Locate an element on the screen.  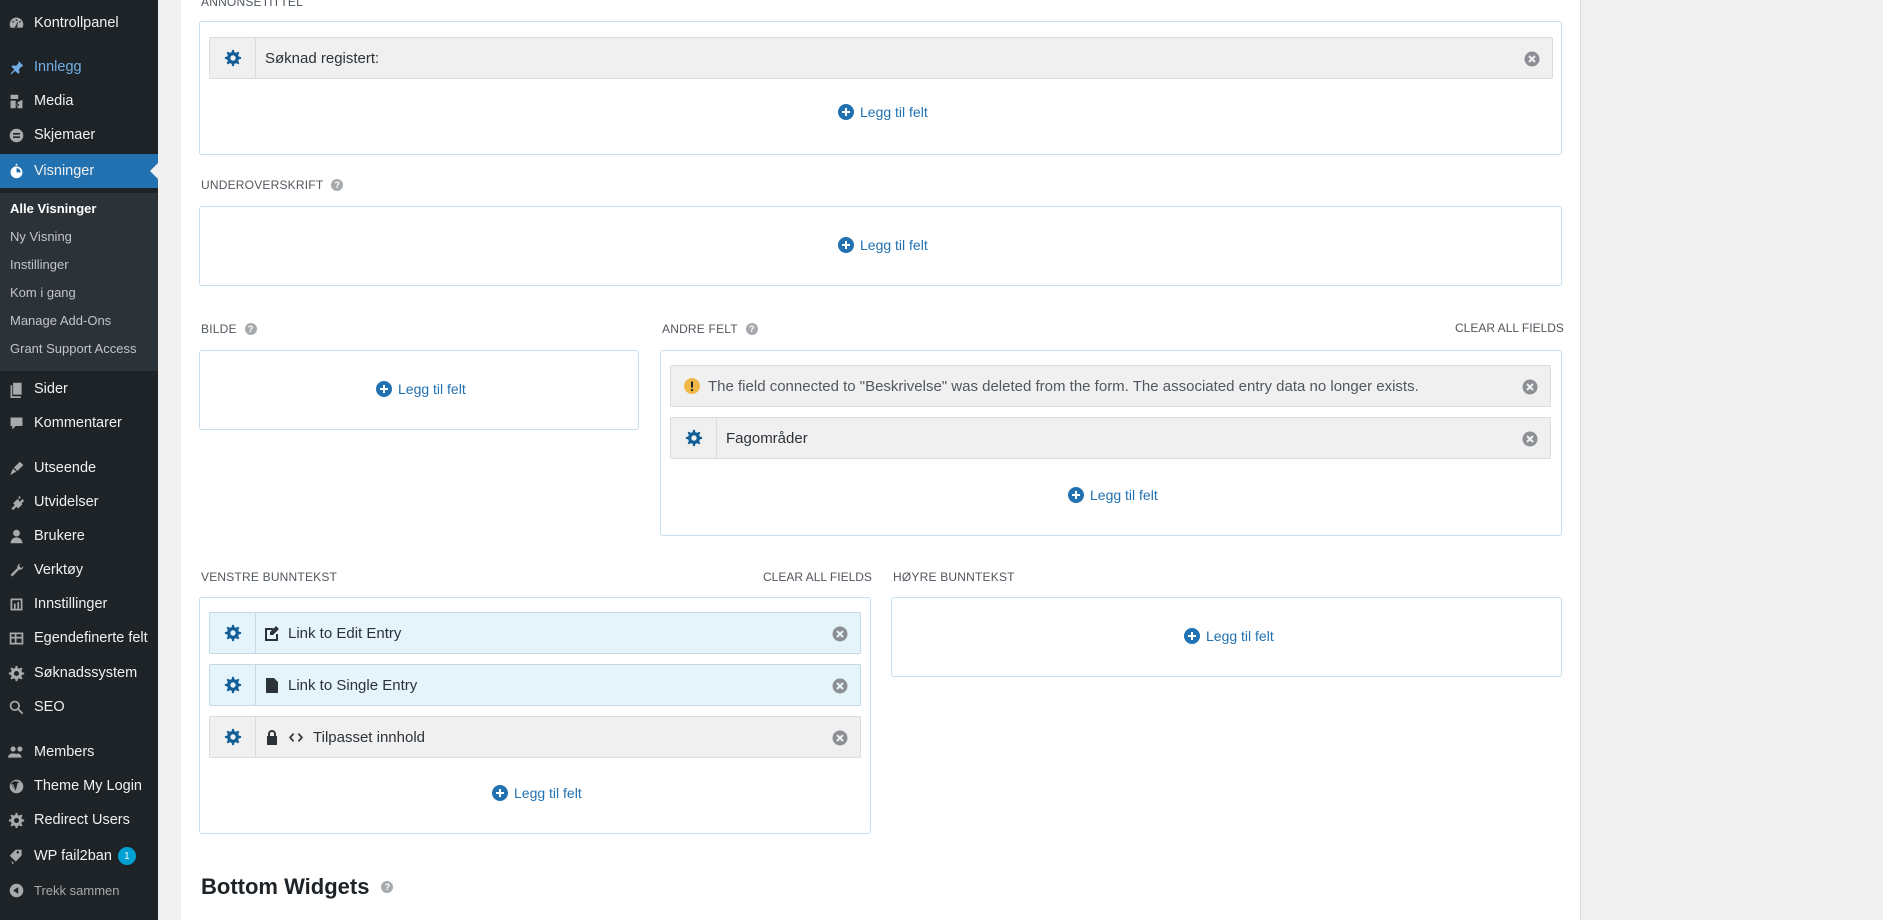
menu-item-sider: Sider is located at coordinates (79, 389).